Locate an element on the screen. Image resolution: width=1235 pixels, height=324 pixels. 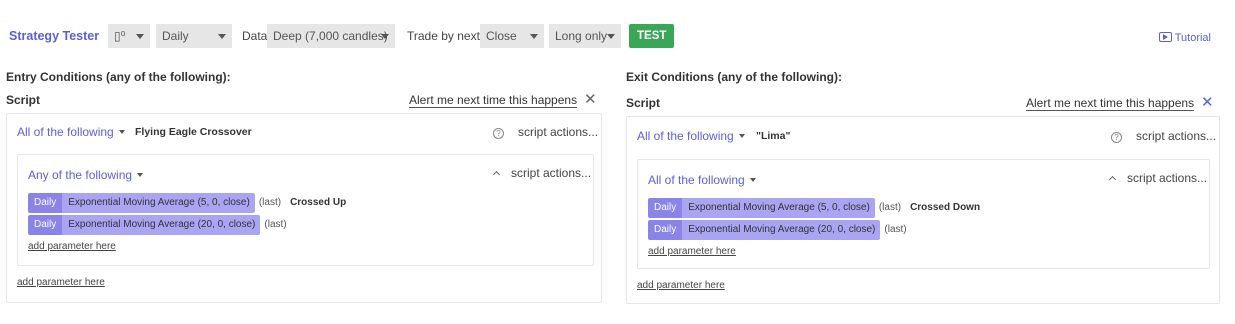
chart-icon: ▯⁰ is located at coordinates (120, 36).